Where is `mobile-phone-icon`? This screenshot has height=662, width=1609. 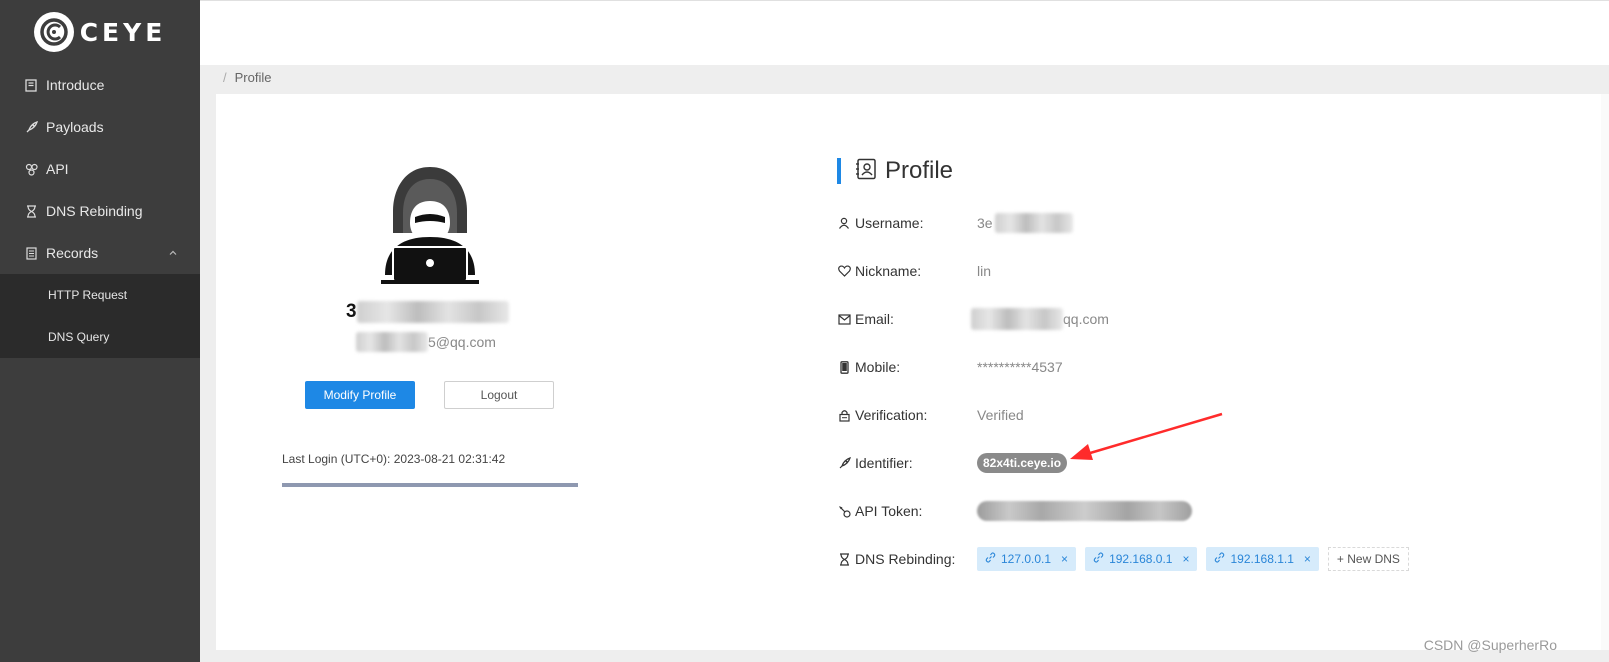 mobile-phone-icon is located at coordinates (844, 367).